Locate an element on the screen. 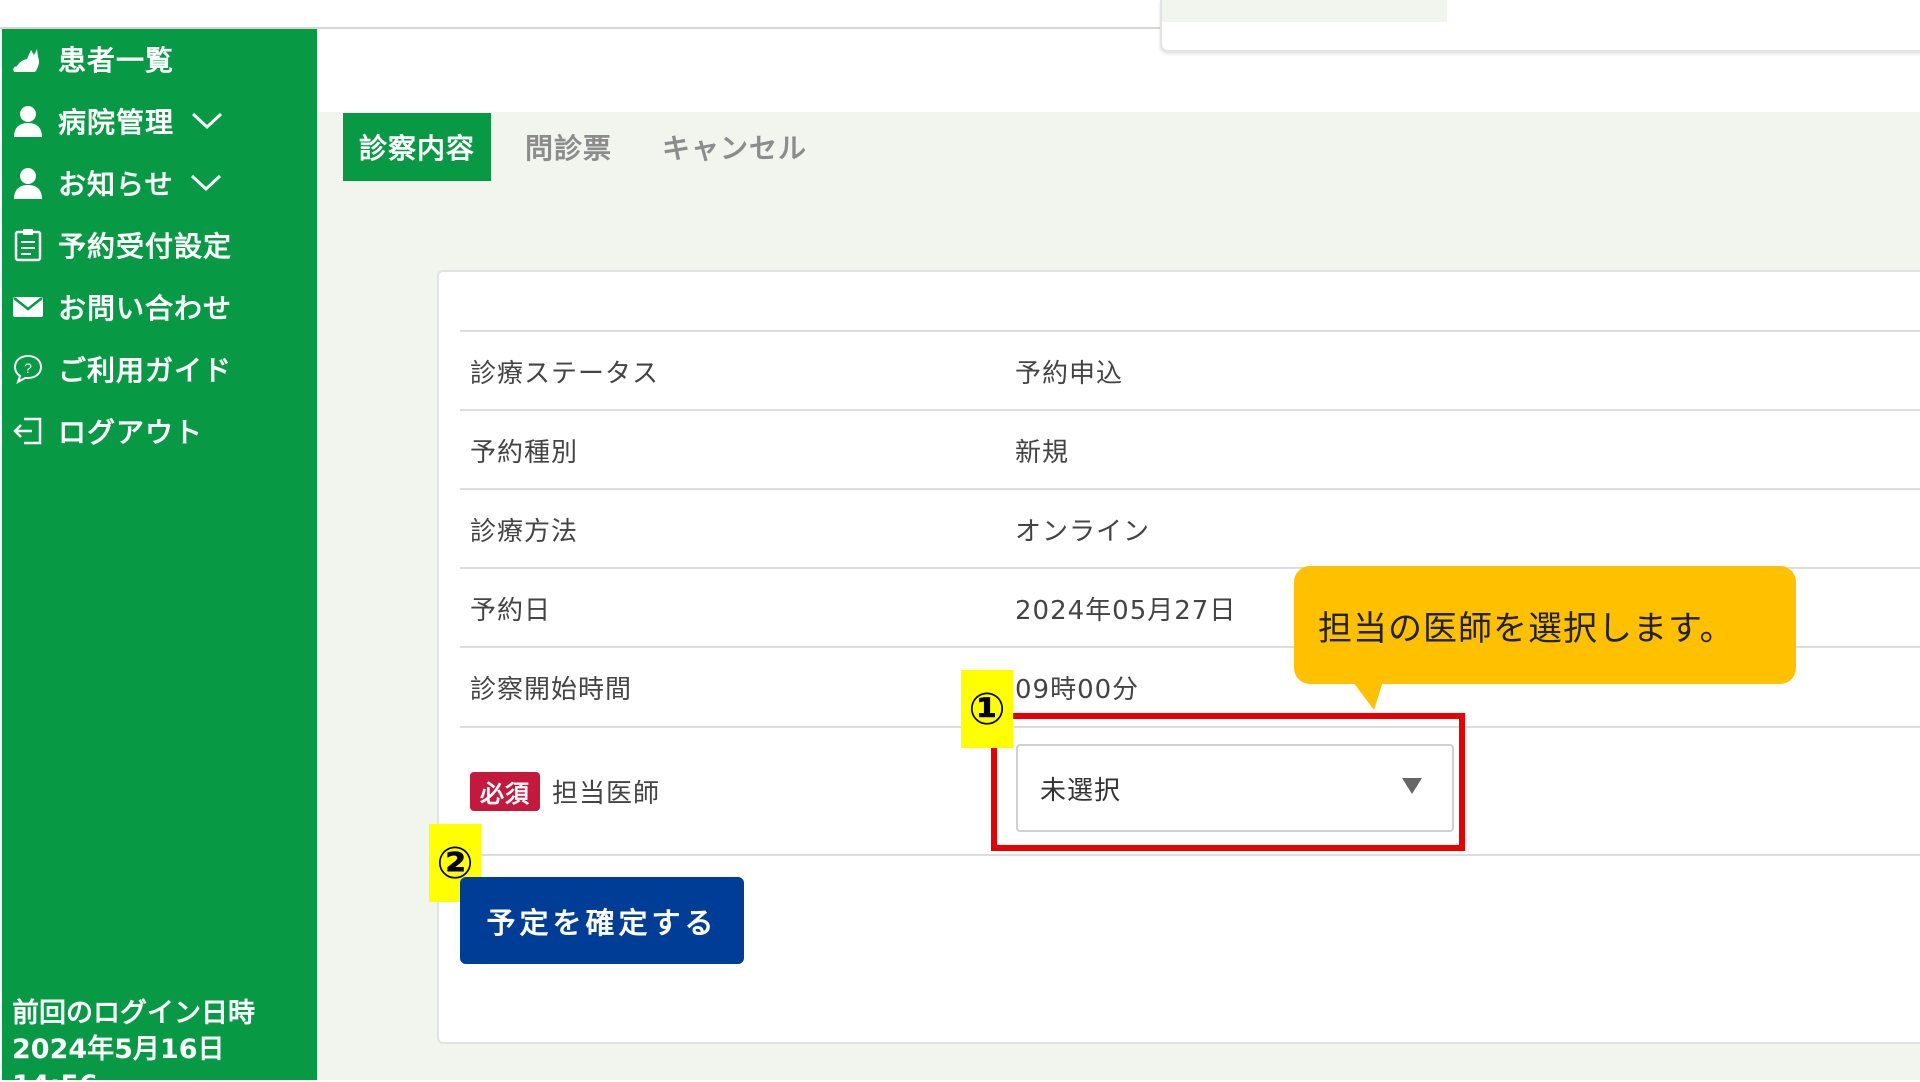 This screenshot has width=1920, height=1082. logout-icon is located at coordinates (28, 431).